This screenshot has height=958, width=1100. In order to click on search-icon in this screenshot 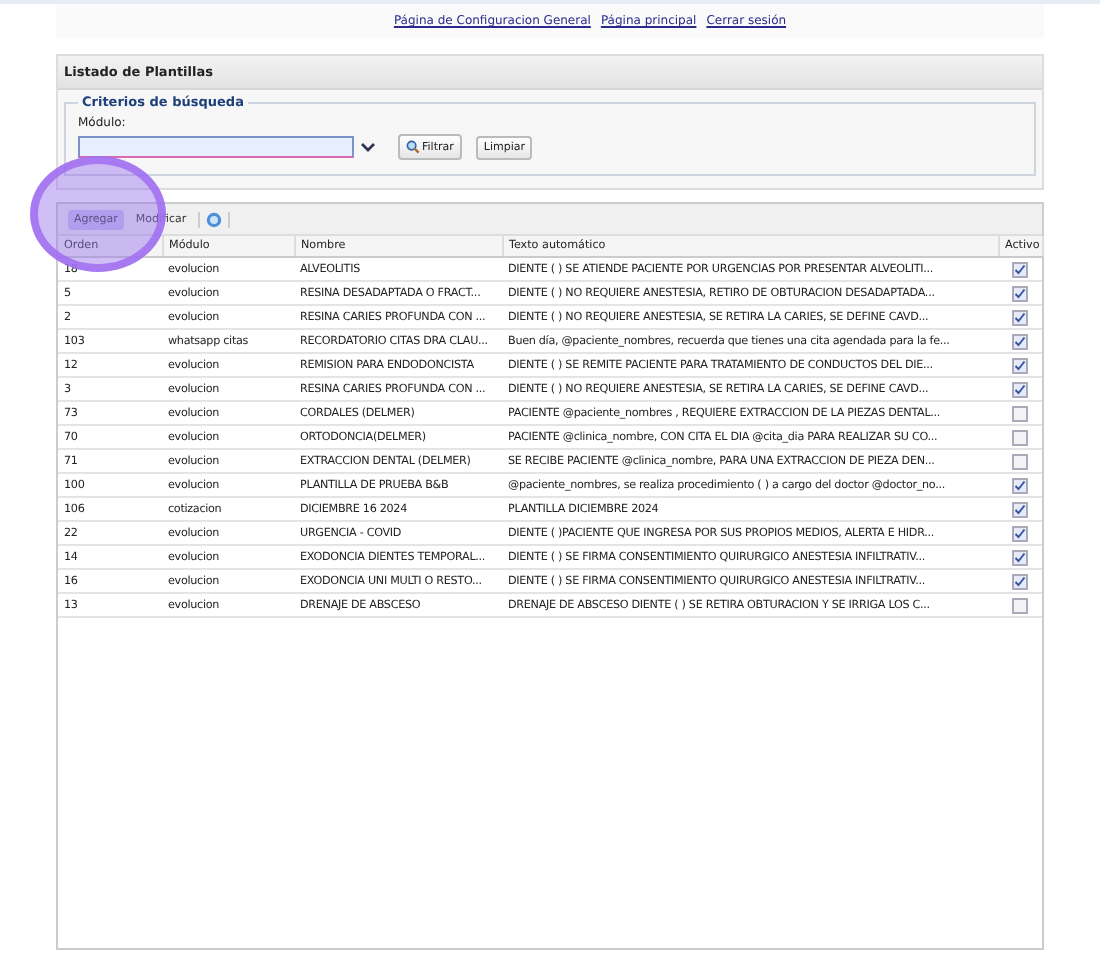, I will do `click(413, 147)`.